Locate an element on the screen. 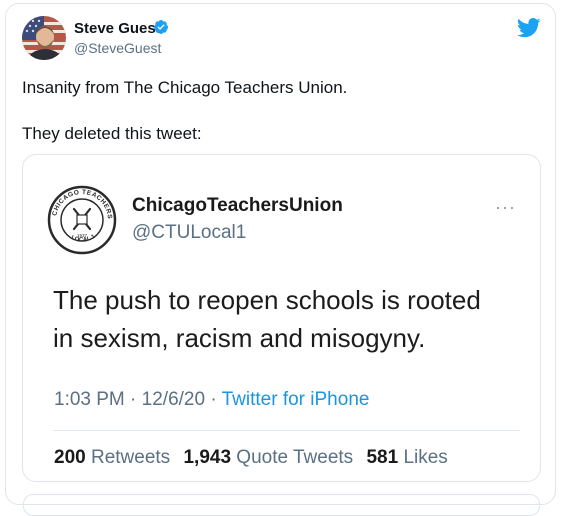  ctu-logo-icon: CHICAGO TEACHERS UNION LOCAL 1 1937 is located at coordinates (82, 220).